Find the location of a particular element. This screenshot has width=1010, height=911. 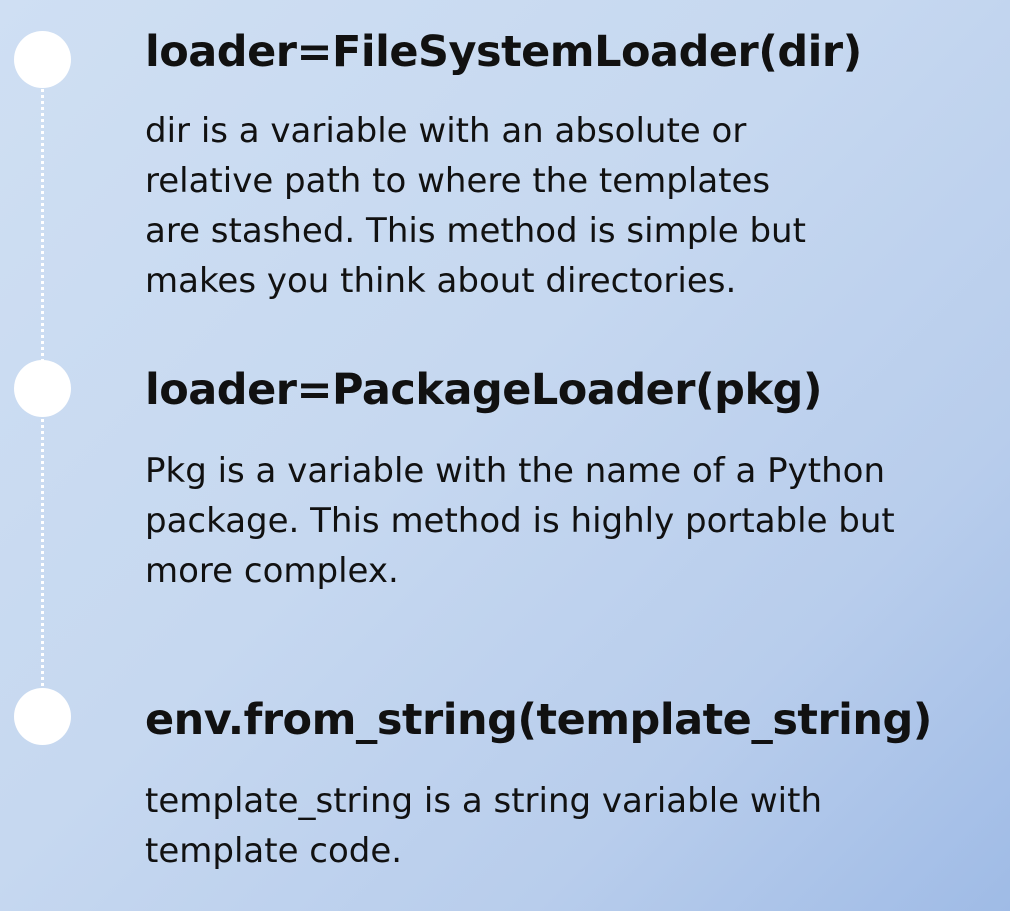

item-title: env.from_string(template_string) is located at coordinates (538, 720).